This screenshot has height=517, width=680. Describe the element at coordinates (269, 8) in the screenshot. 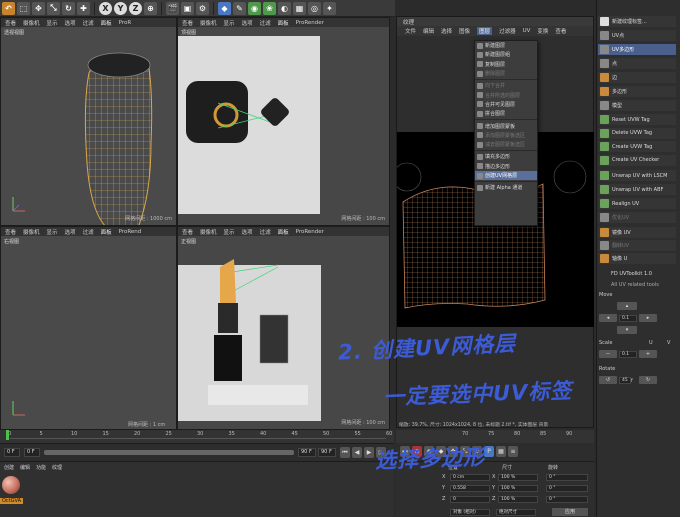

I see `array-icon: ❀` at that location.